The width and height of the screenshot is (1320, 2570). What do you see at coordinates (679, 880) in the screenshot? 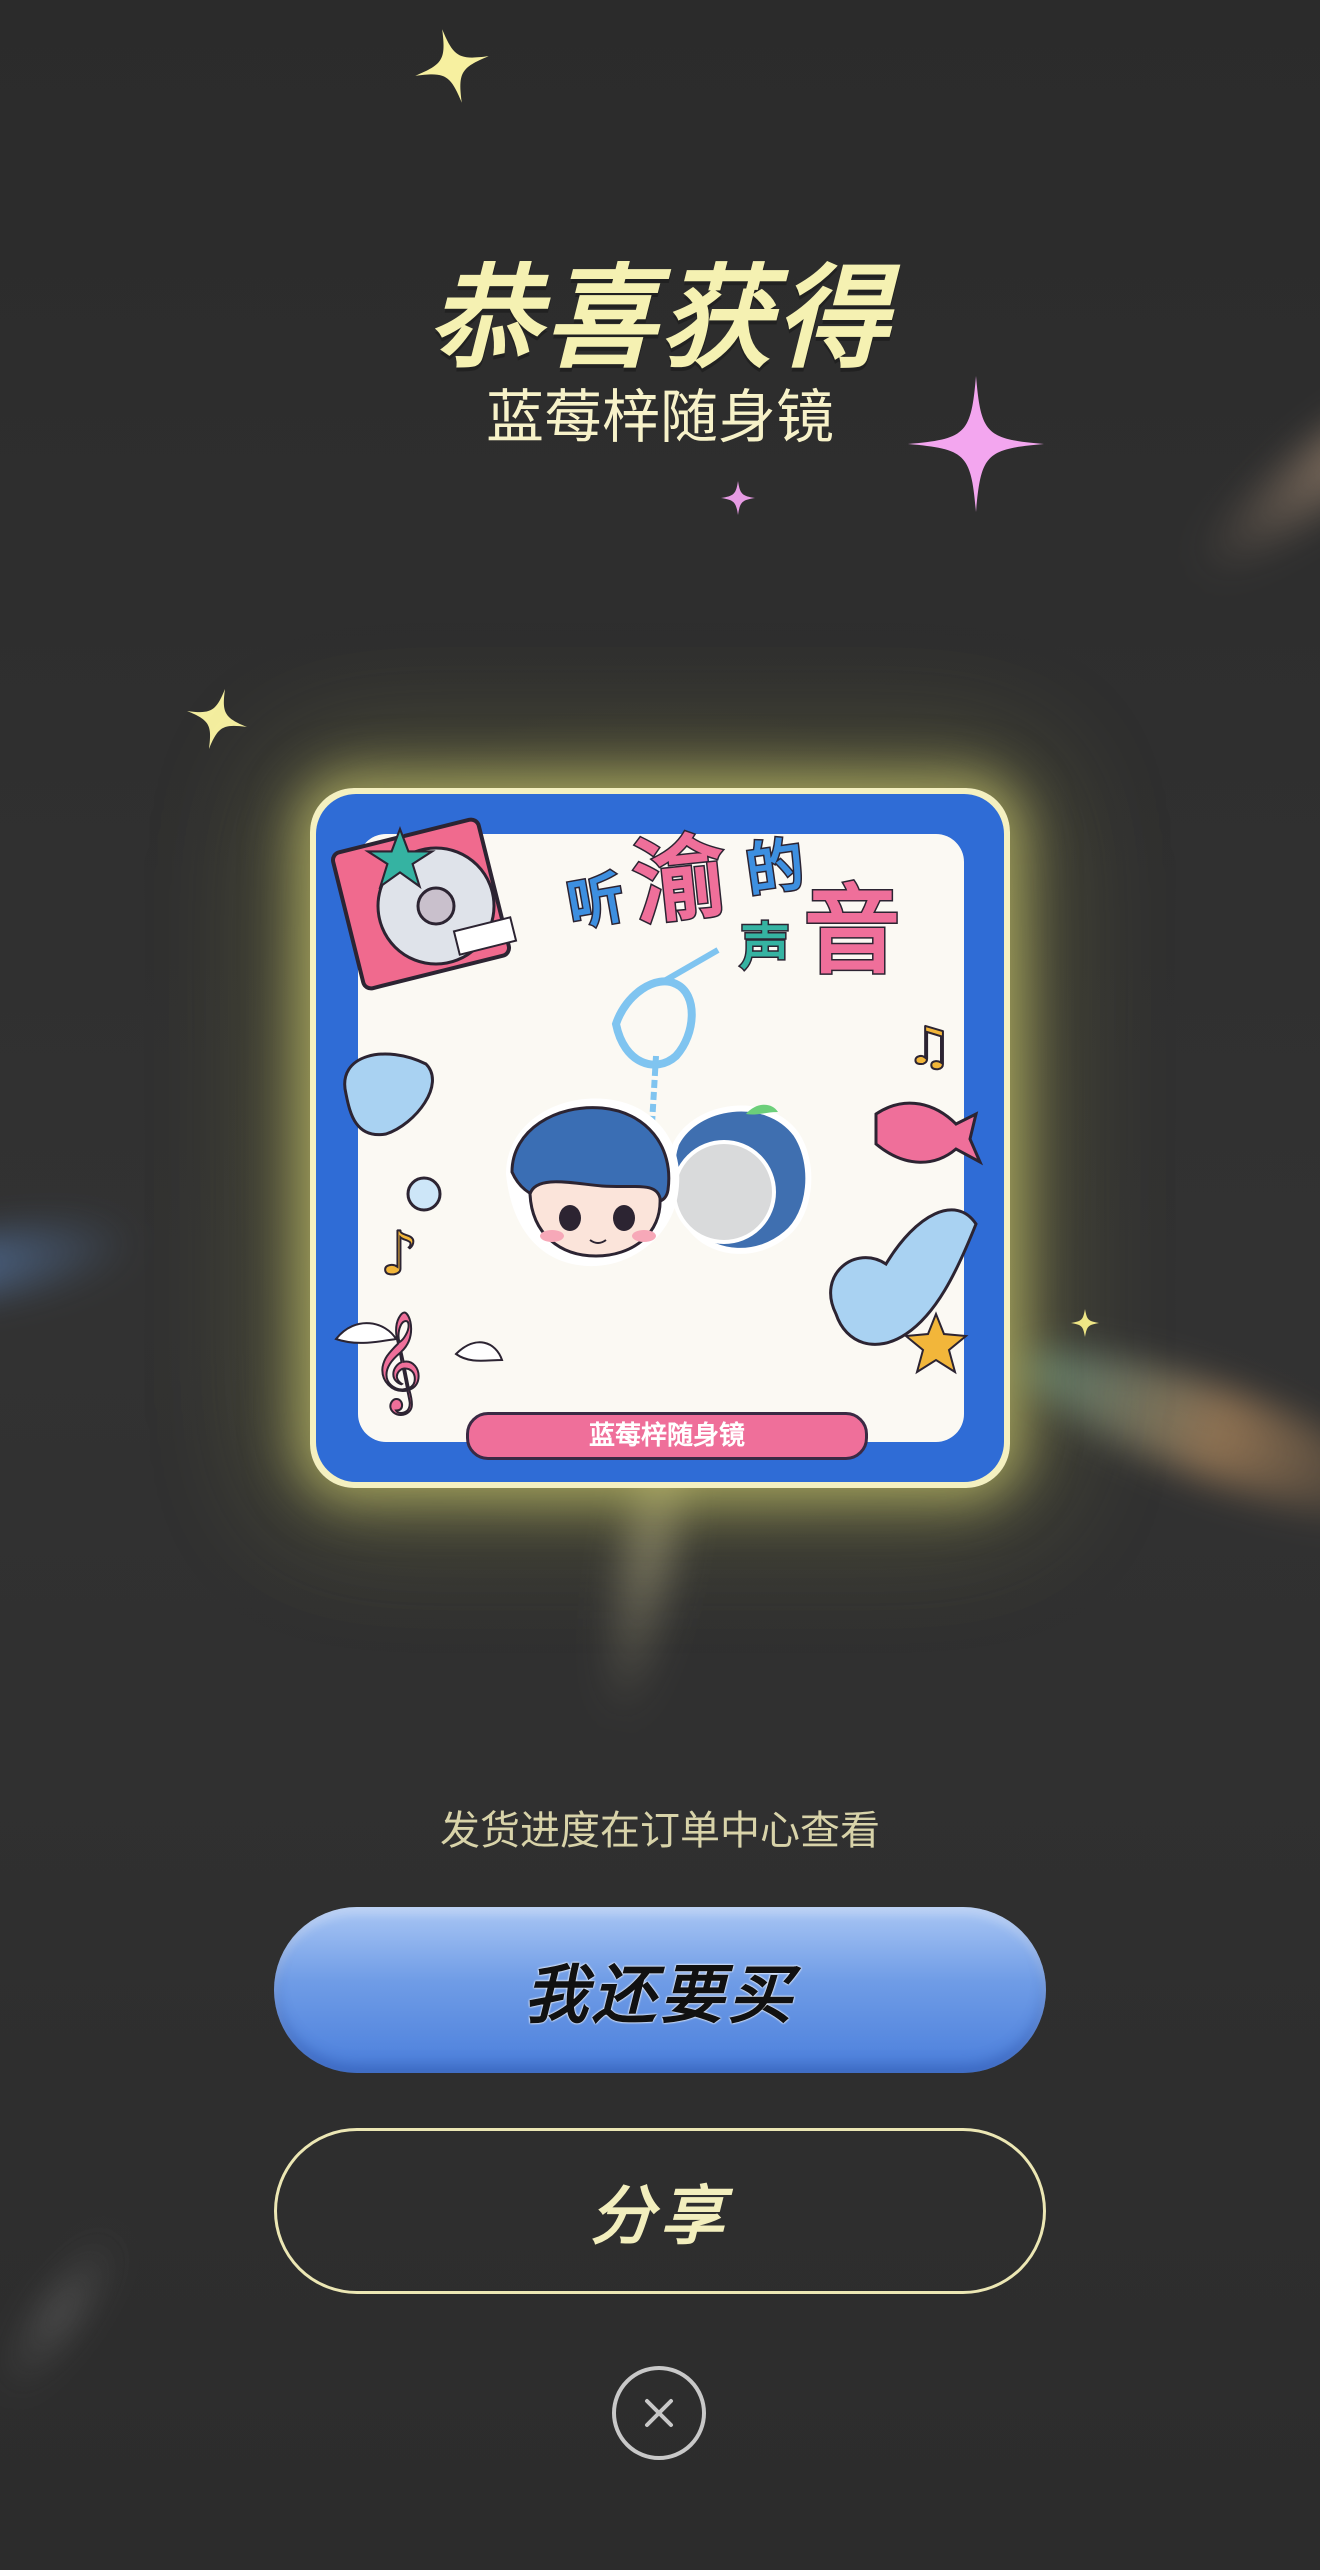
I see `svg-text: 渝` at bounding box center [679, 880].